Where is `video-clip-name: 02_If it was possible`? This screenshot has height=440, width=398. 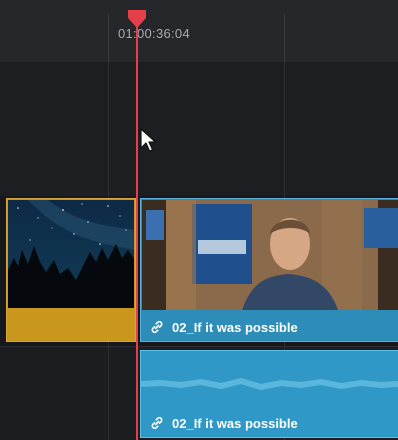 video-clip-name: 02_If it was possible is located at coordinates (235, 327).